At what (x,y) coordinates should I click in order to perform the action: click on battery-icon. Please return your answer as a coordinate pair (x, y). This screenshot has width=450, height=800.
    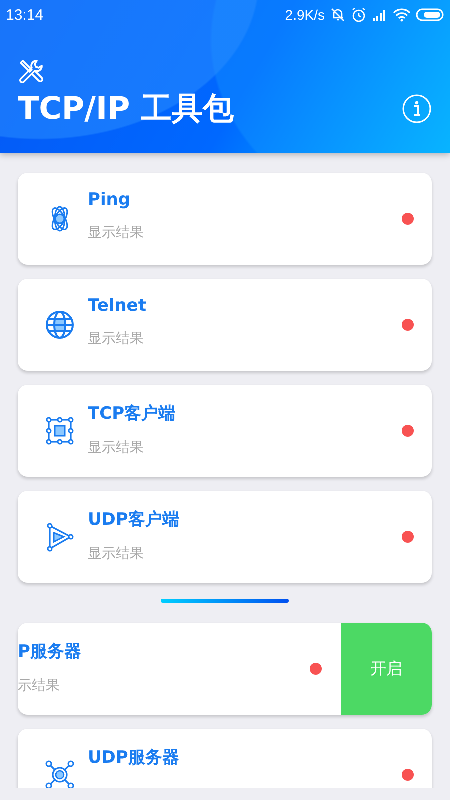
    Looking at the image, I should click on (430, 15).